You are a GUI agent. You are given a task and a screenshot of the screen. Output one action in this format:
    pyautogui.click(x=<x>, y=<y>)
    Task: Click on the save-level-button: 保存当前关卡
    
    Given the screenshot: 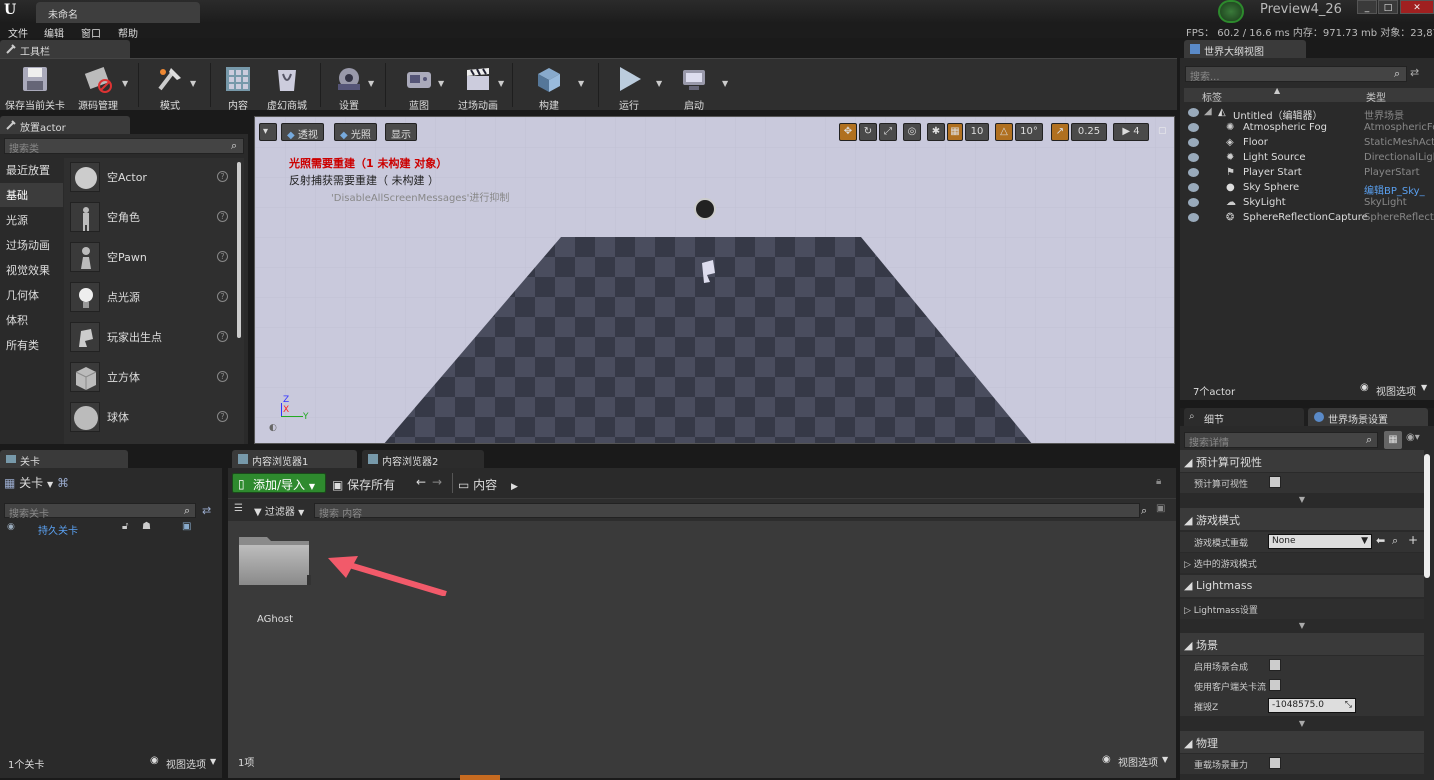 What is the action you would take?
    pyautogui.click(x=35, y=86)
    